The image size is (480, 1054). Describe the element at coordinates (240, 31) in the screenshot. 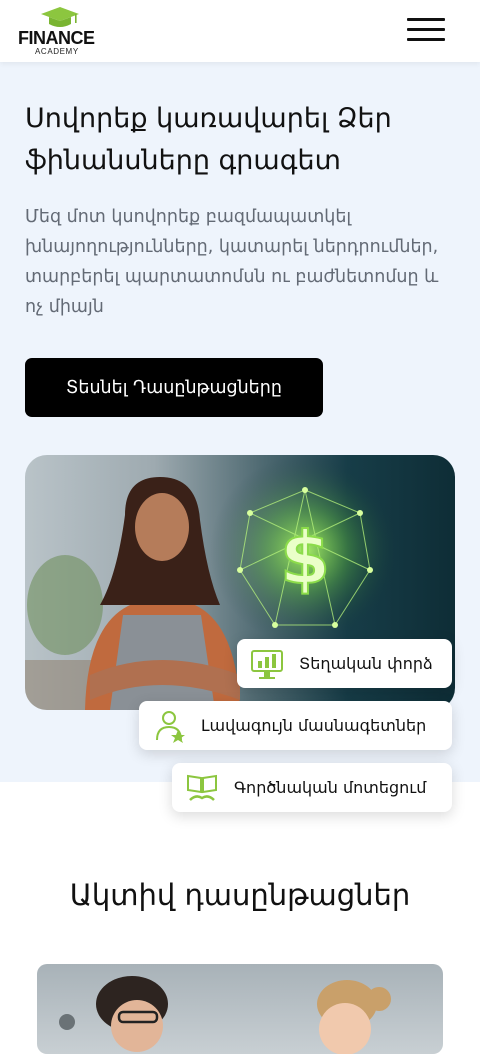

I see `site-header: FINANCE ACADEMY` at that location.